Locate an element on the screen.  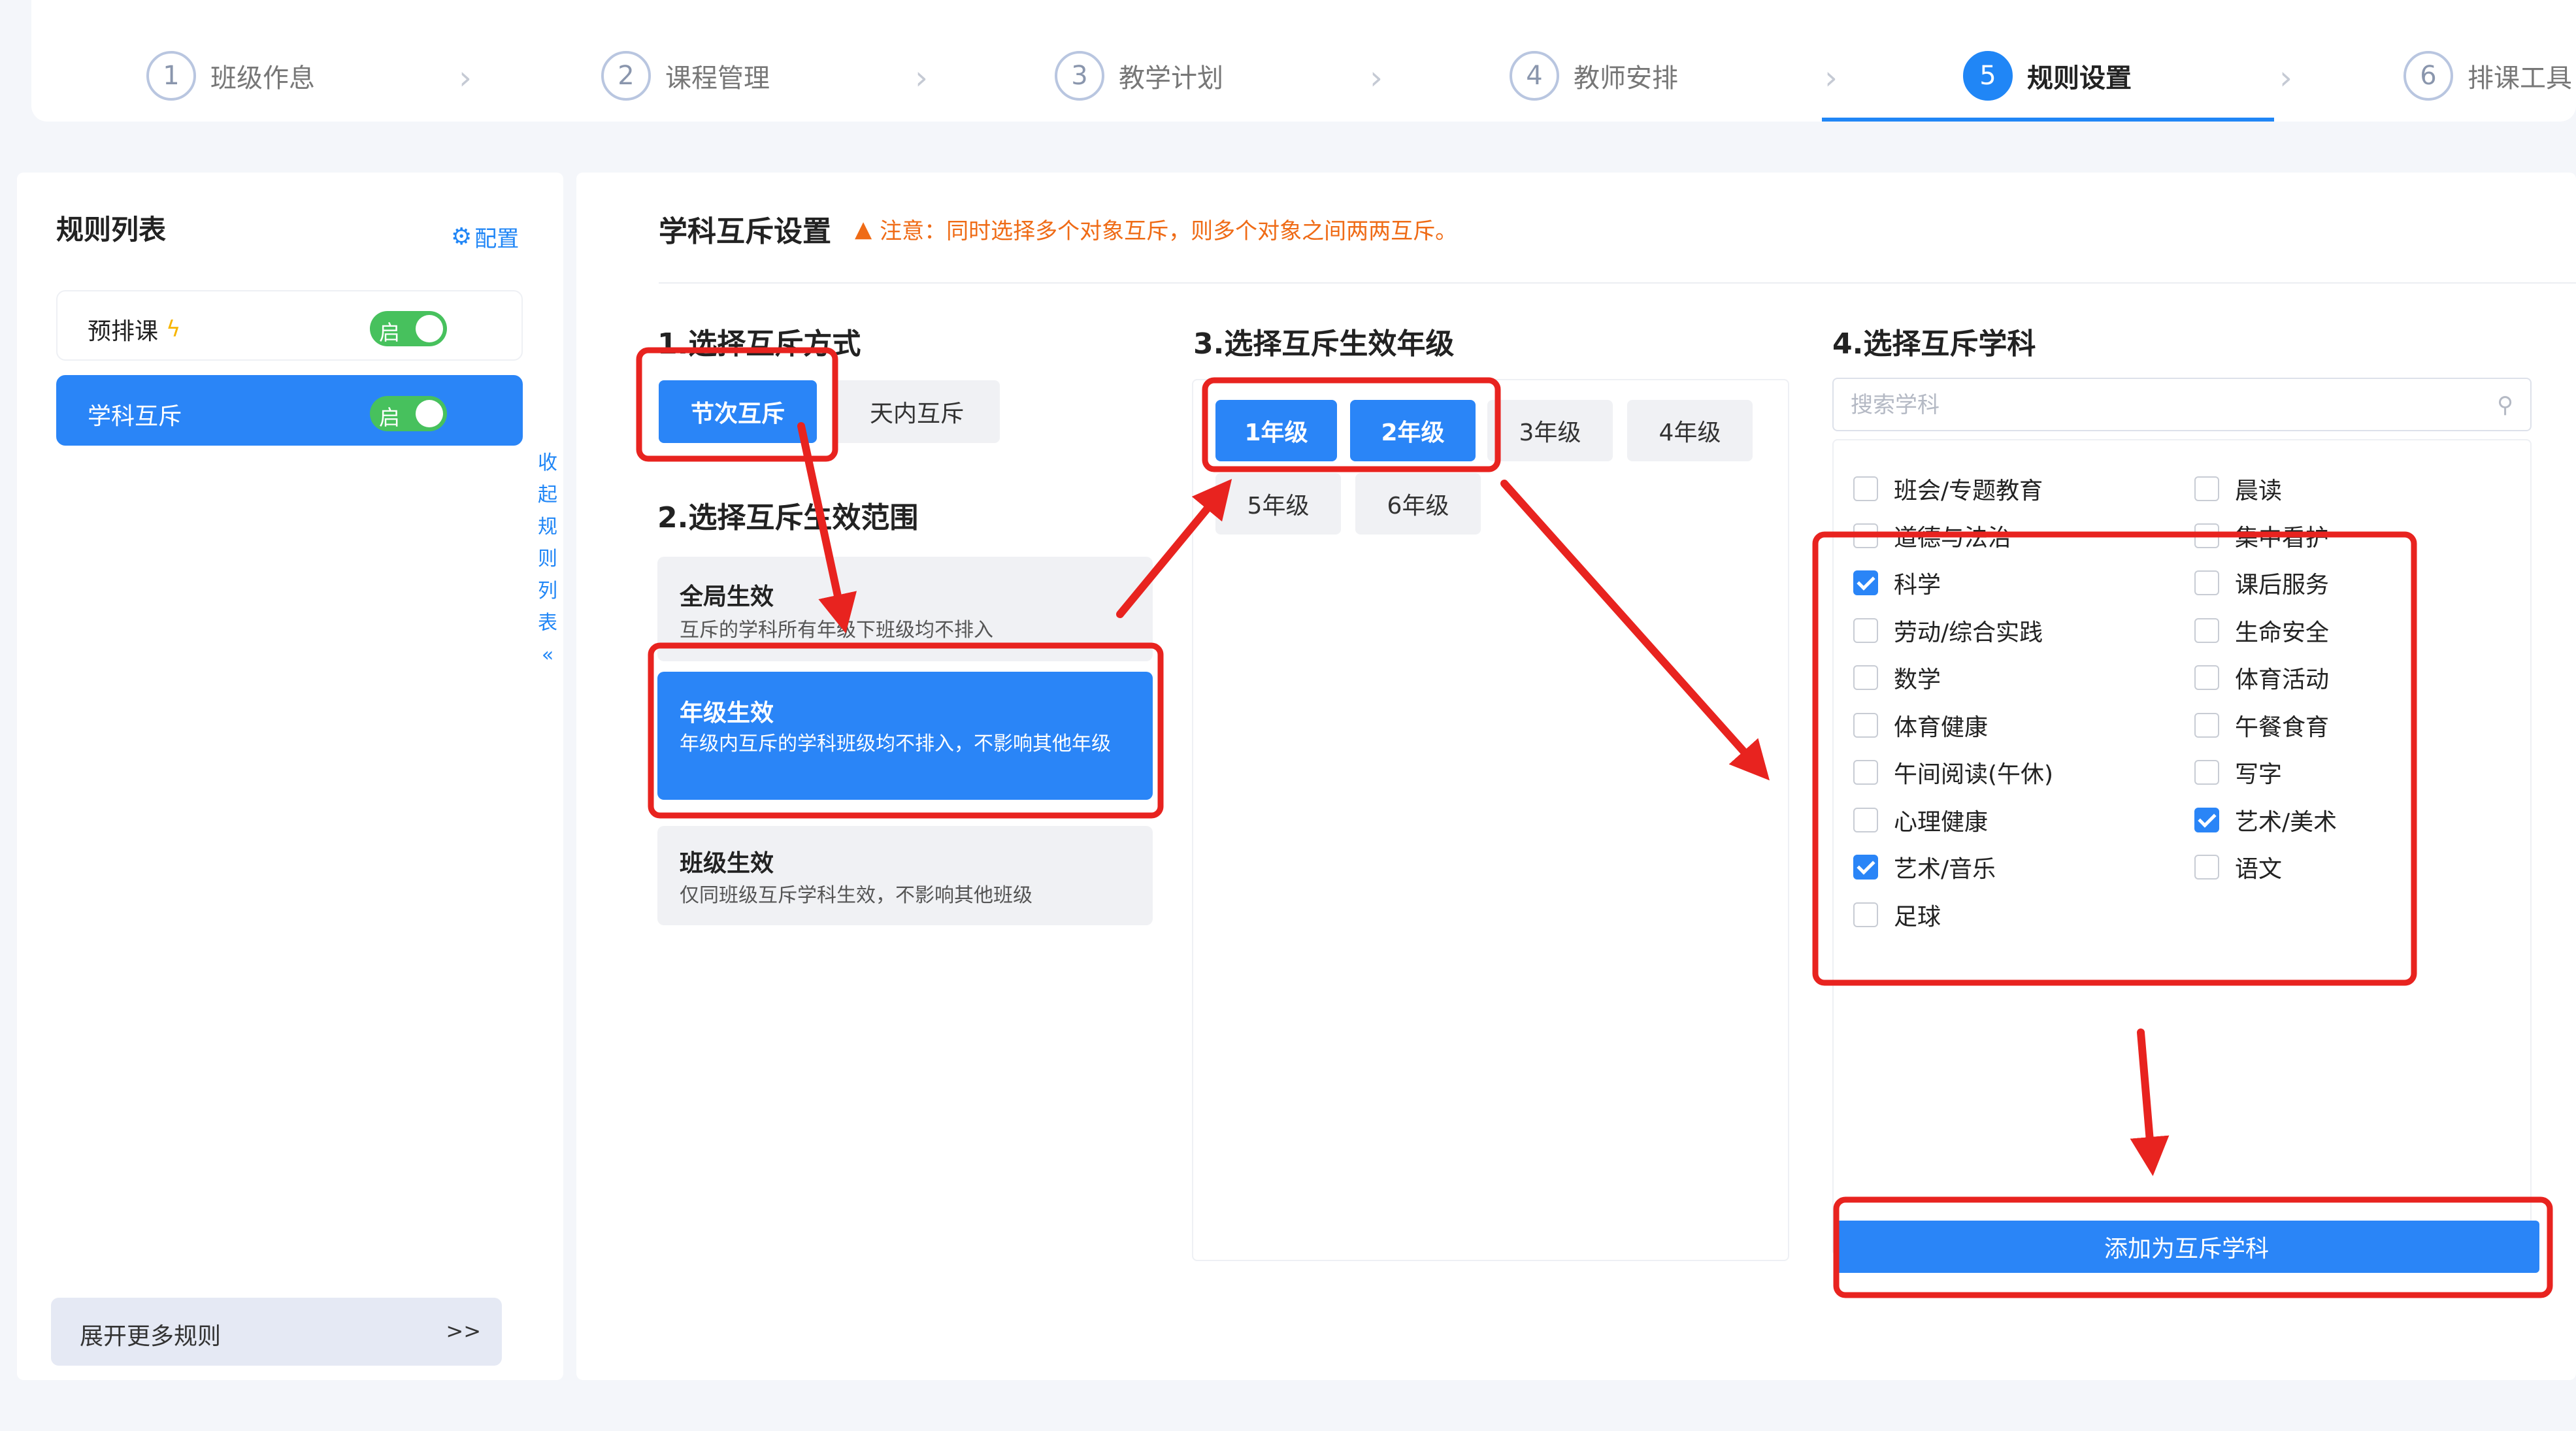
step-number: 3 is located at coordinates (1079, 76).